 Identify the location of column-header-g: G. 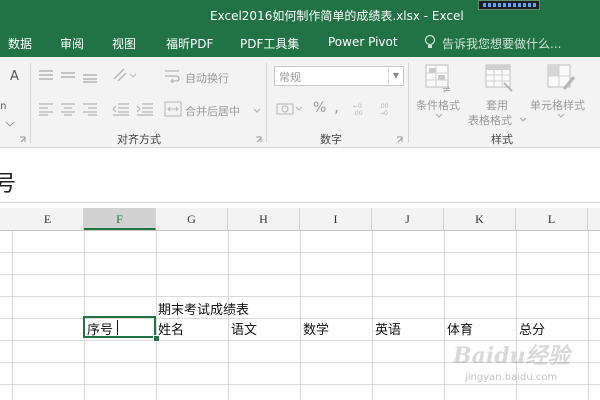
(192, 219).